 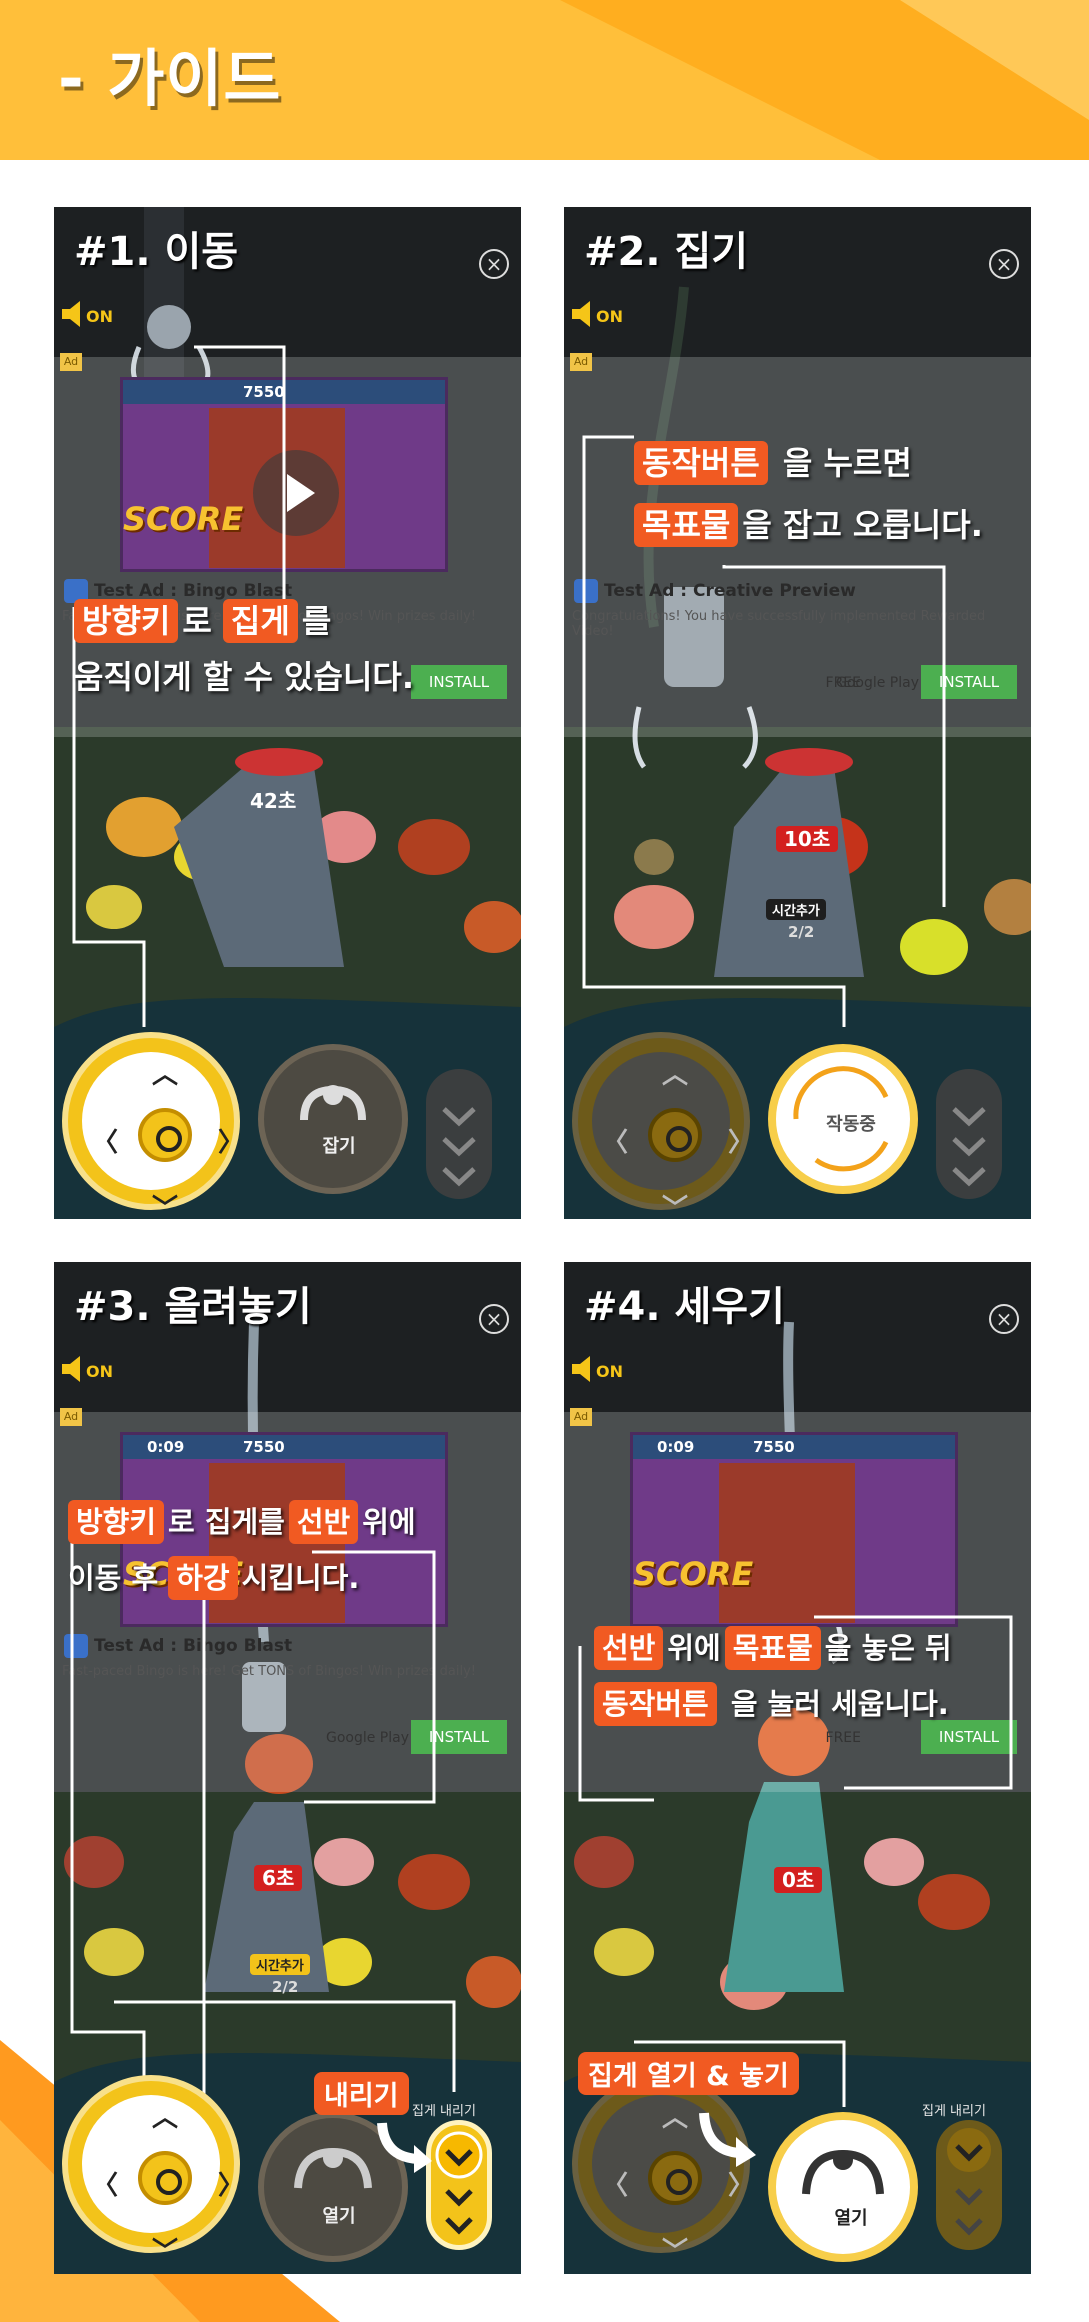 I want to click on highlight-claw: 집게, so click(x=260, y=621).